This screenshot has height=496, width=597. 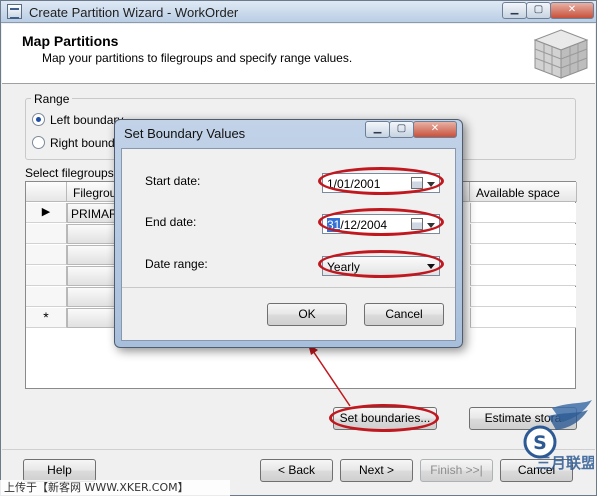 What do you see at coordinates (364, 225) in the screenshot?
I see `end-date-rest: /12/2004` at bounding box center [364, 225].